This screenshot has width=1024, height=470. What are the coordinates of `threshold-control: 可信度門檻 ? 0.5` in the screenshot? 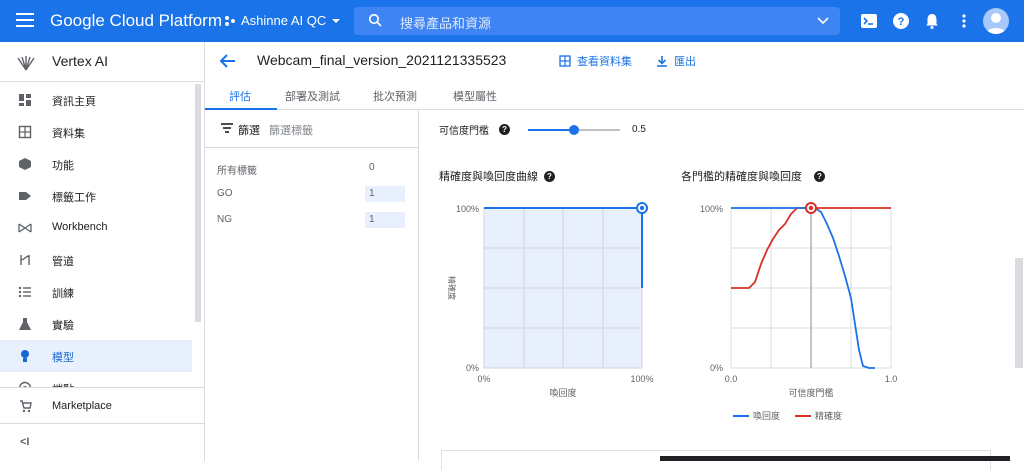 It's located at (542, 129).